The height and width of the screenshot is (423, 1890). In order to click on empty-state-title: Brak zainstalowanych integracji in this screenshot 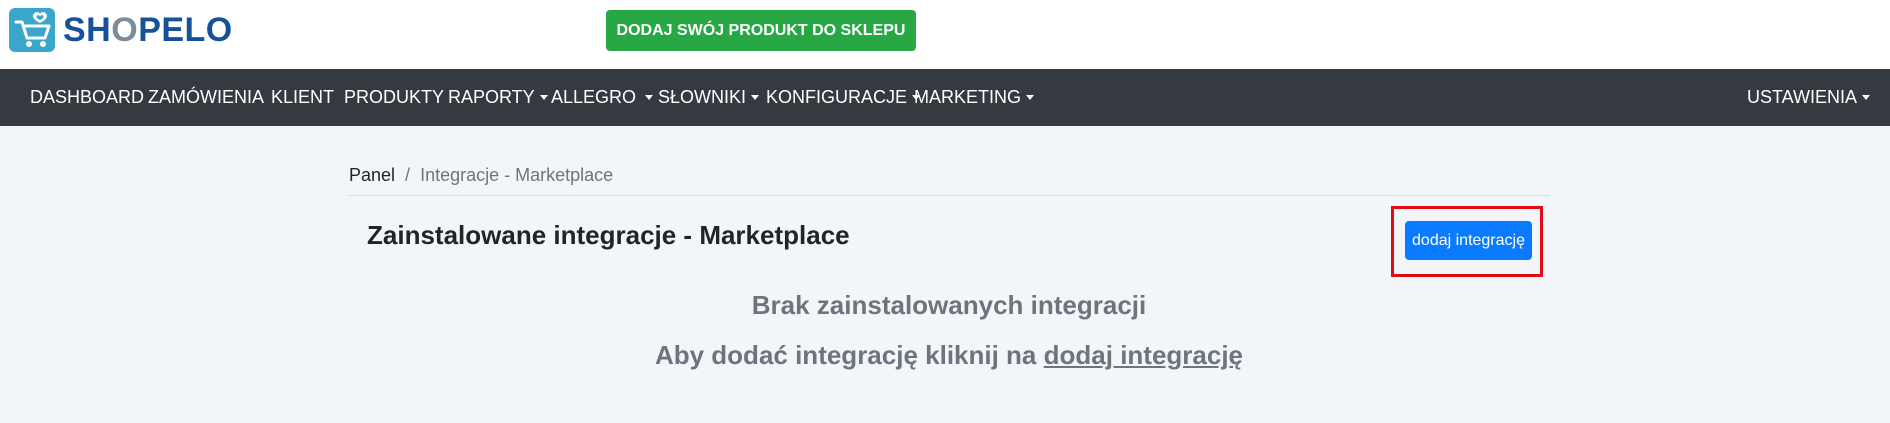, I will do `click(949, 305)`.